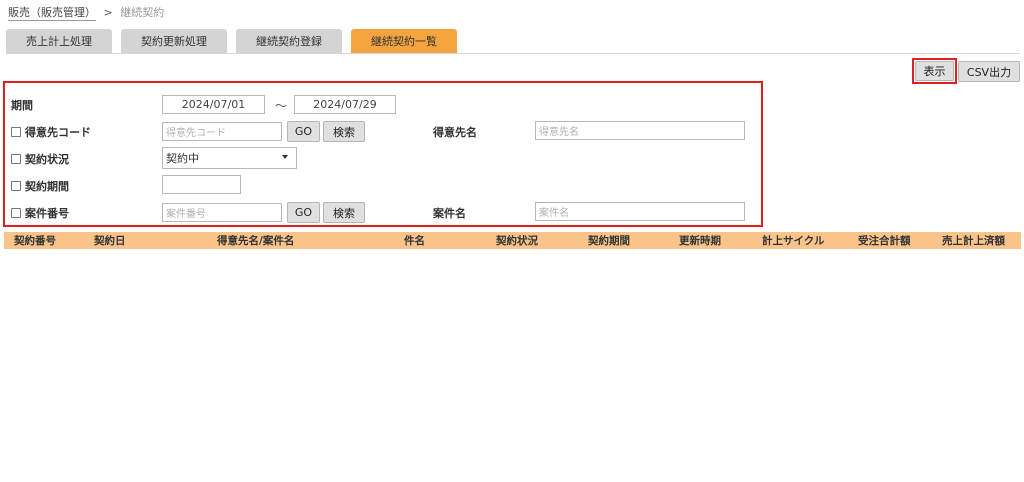  What do you see at coordinates (640, 130) in the screenshot?
I see `customer-name-input: 得意先名` at bounding box center [640, 130].